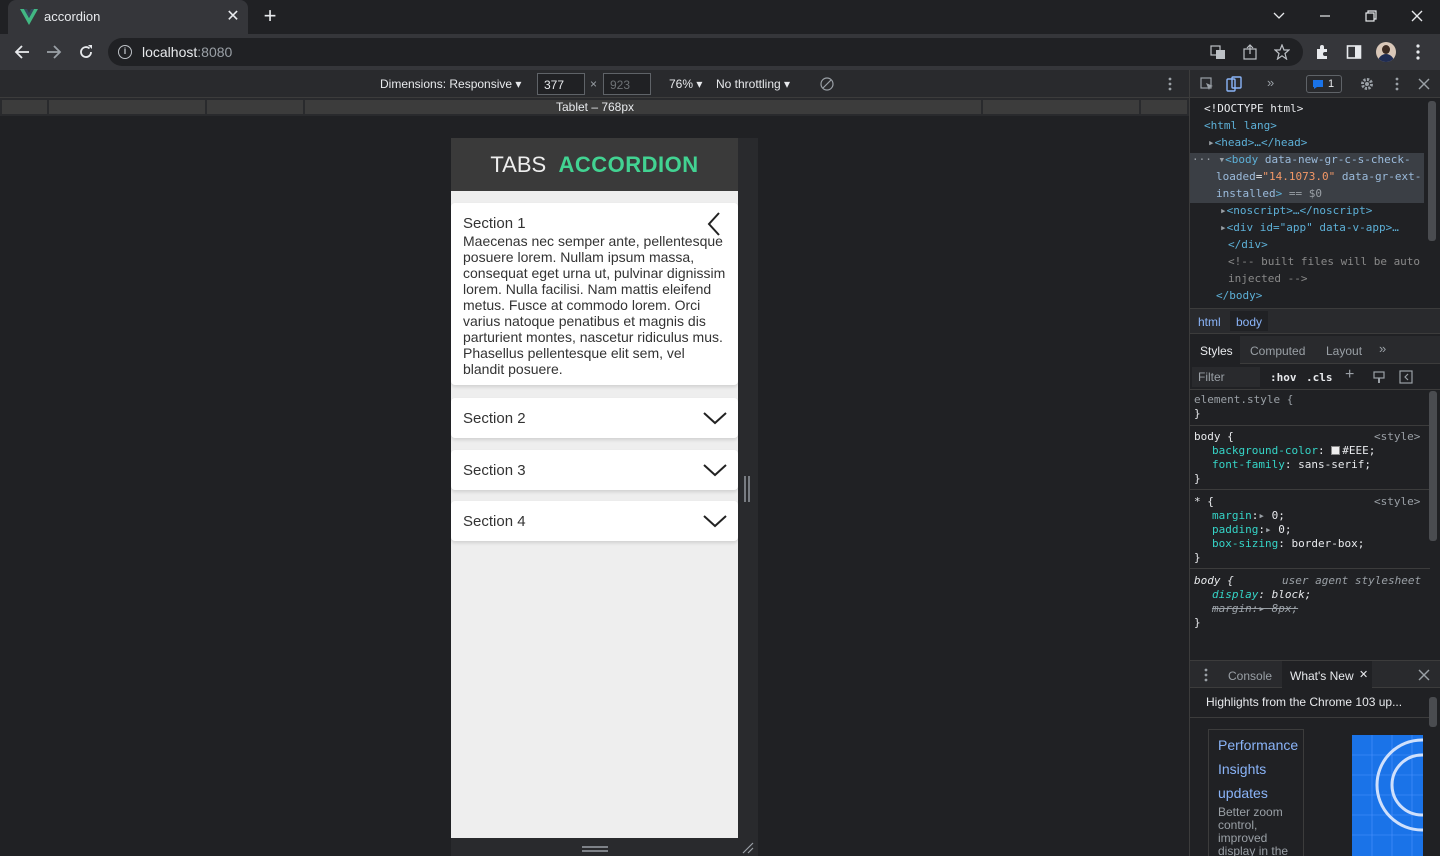 This screenshot has width=1440, height=856. Describe the element at coordinates (1250, 52) in the screenshot. I see `share-icon` at that location.